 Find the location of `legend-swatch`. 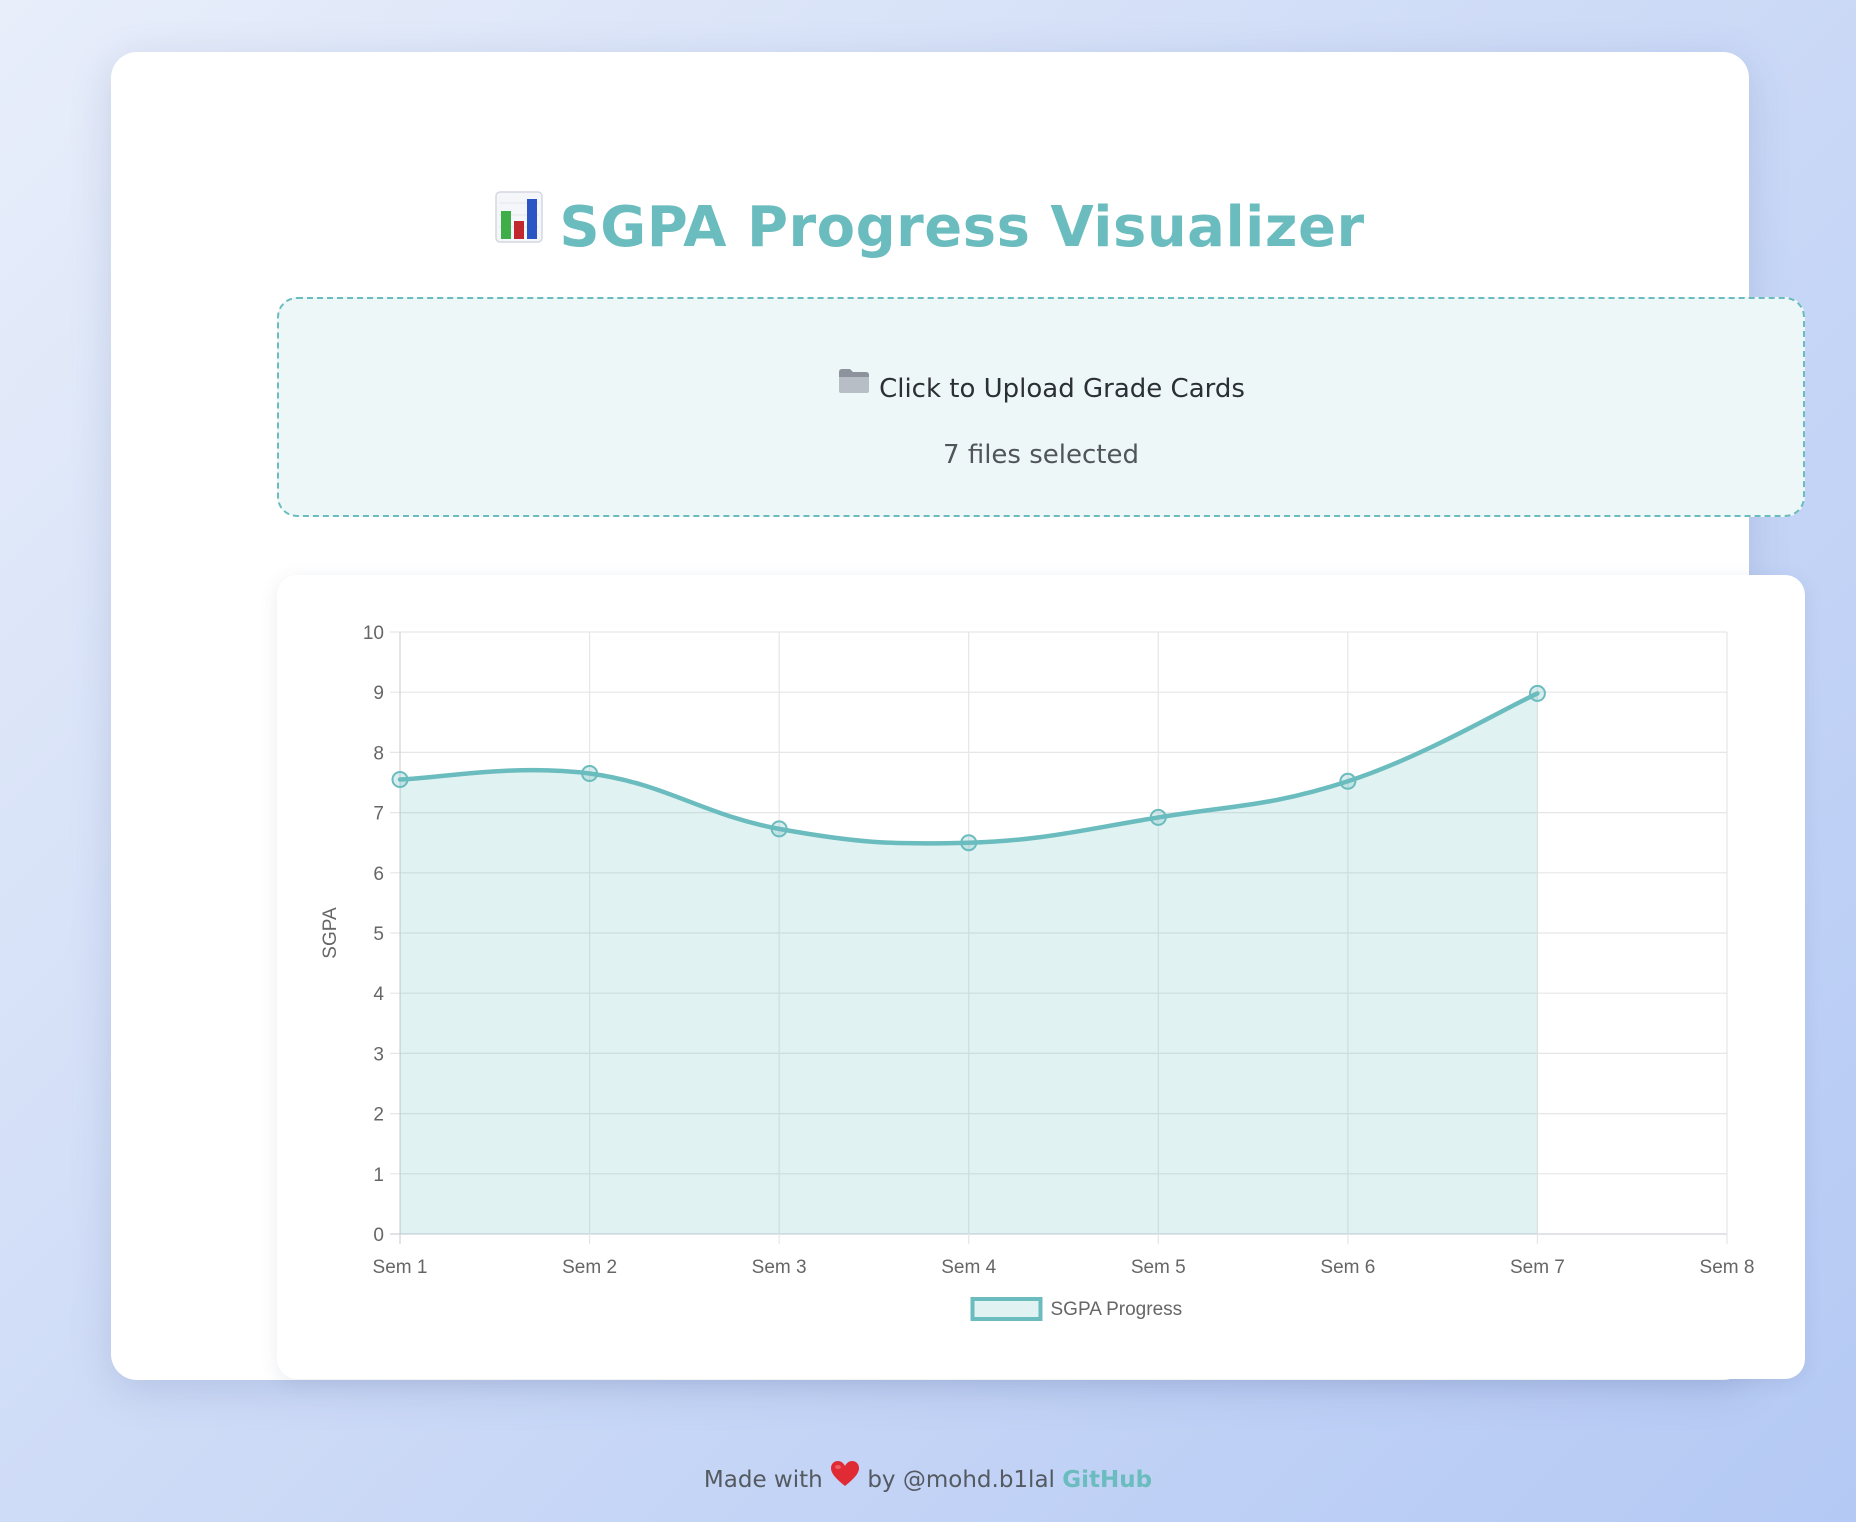

legend-swatch is located at coordinates (1006, 1309).